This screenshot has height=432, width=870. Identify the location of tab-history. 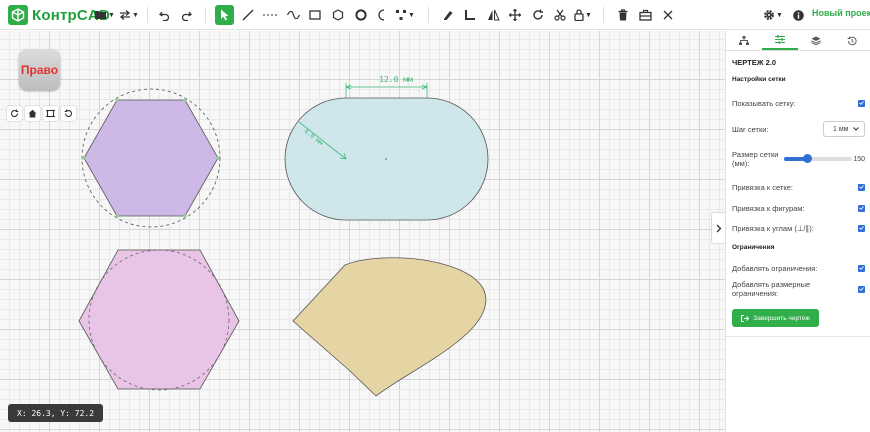
(852, 40).